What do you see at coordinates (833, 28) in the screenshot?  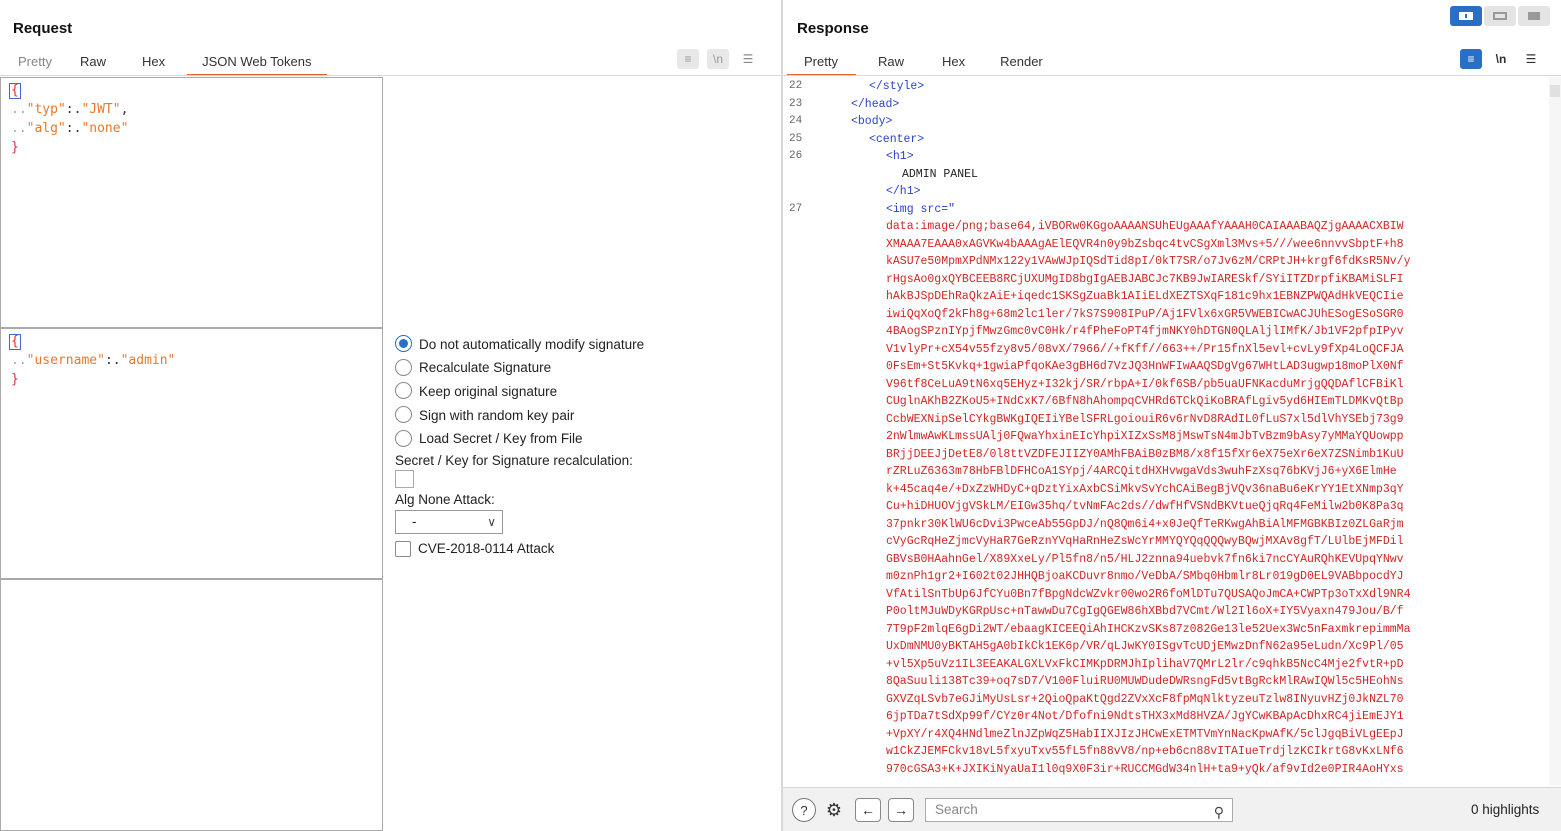 I see `response-title: Response` at bounding box center [833, 28].